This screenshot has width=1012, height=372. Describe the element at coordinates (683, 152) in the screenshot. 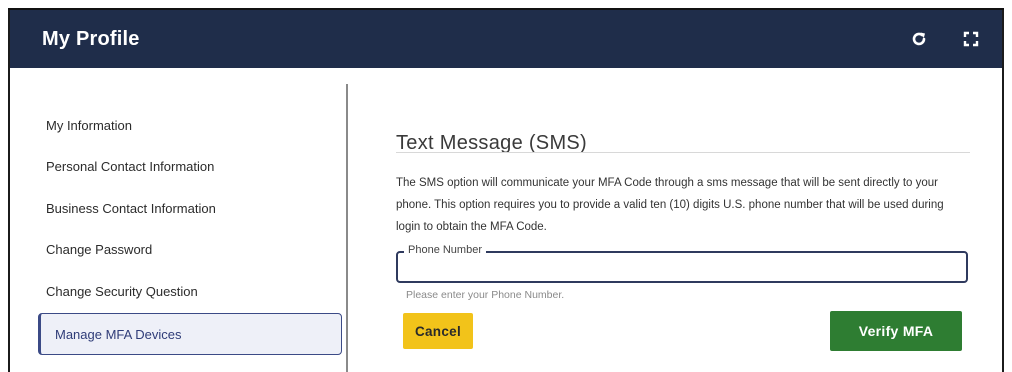

I see `title-divider` at that location.